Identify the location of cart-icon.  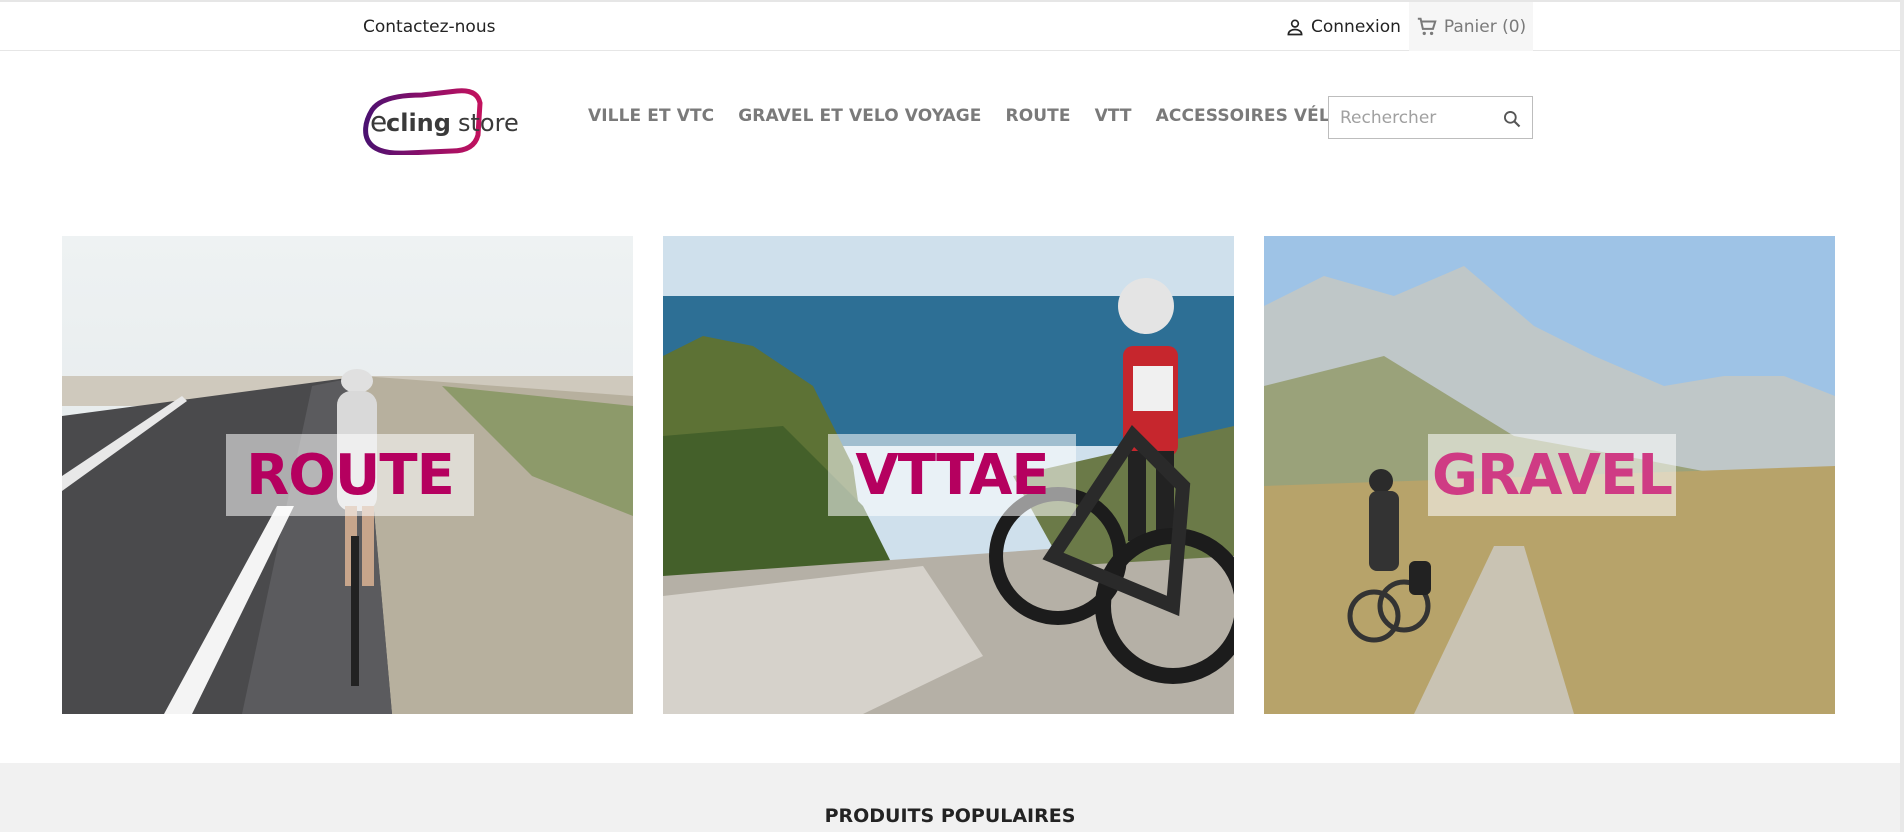
(1427, 27).